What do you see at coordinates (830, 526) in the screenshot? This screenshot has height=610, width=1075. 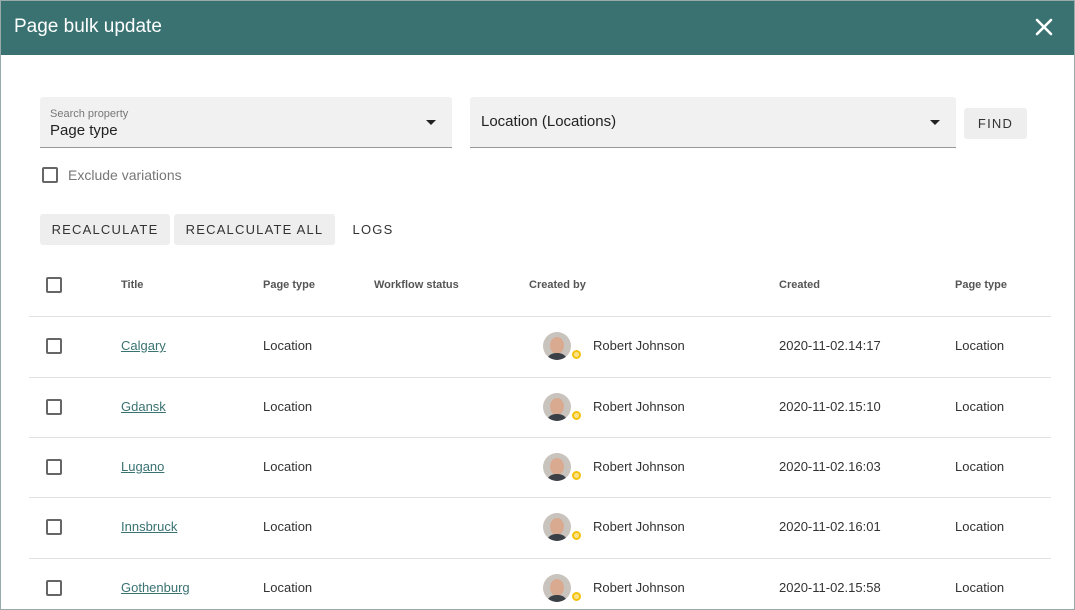 I see `row-created: 2020-11-02.16:01` at bounding box center [830, 526].